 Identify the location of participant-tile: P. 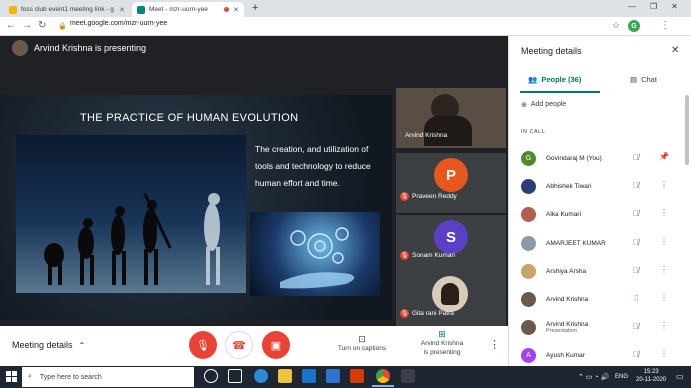
(451, 183).